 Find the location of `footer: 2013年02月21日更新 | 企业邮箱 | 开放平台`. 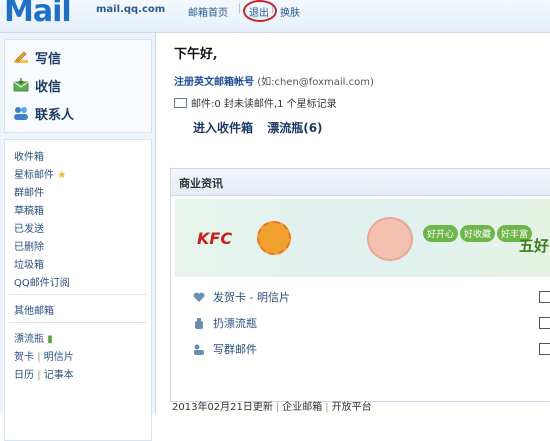

footer: 2013年02月21日更新 | 企业邮箱 | 开放平台 is located at coordinates (272, 405).